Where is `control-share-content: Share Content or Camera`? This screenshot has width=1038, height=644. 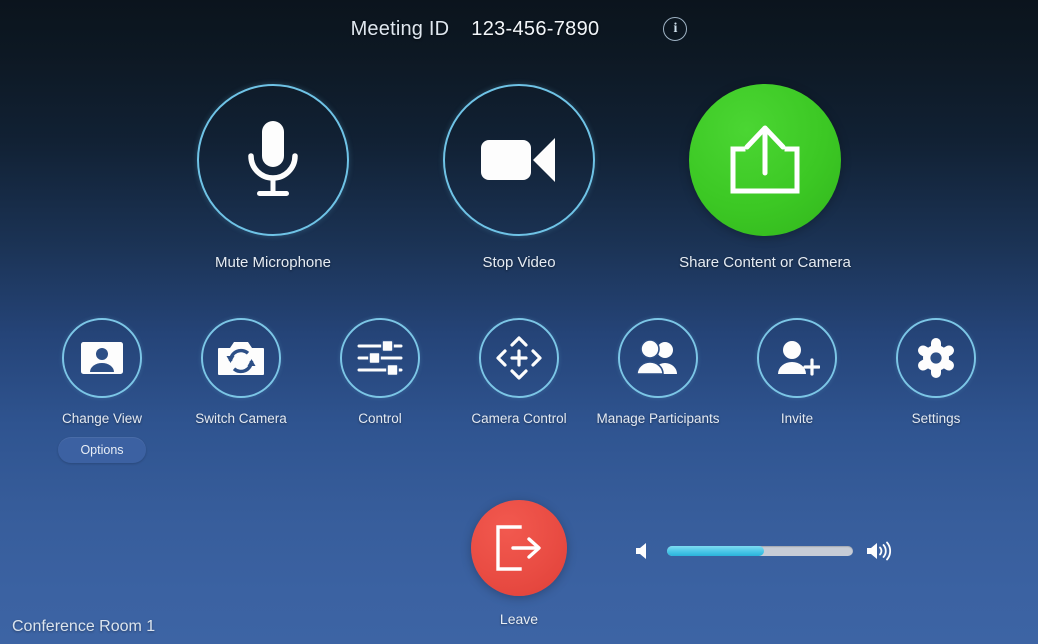 control-share-content: Share Content or Camera is located at coordinates (765, 177).